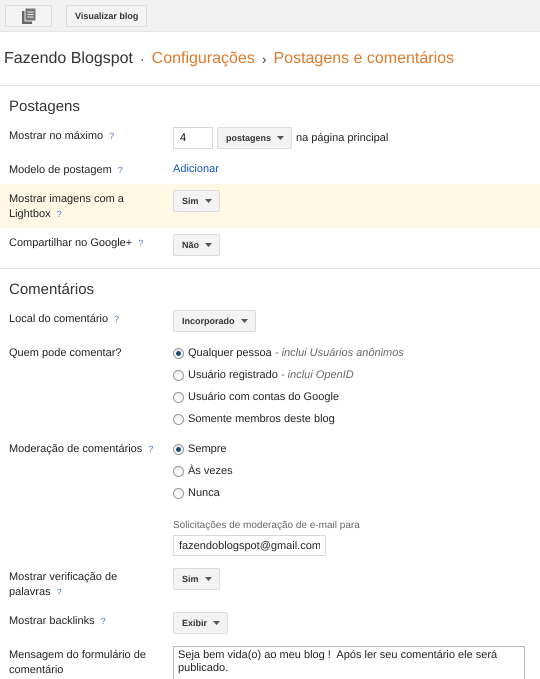 The height and width of the screenshot is (679, 540). What do you see at coordinates (214, 321) in the screenshot?
I see `dropdown: Incorporado` at bounding box center [214, 321].